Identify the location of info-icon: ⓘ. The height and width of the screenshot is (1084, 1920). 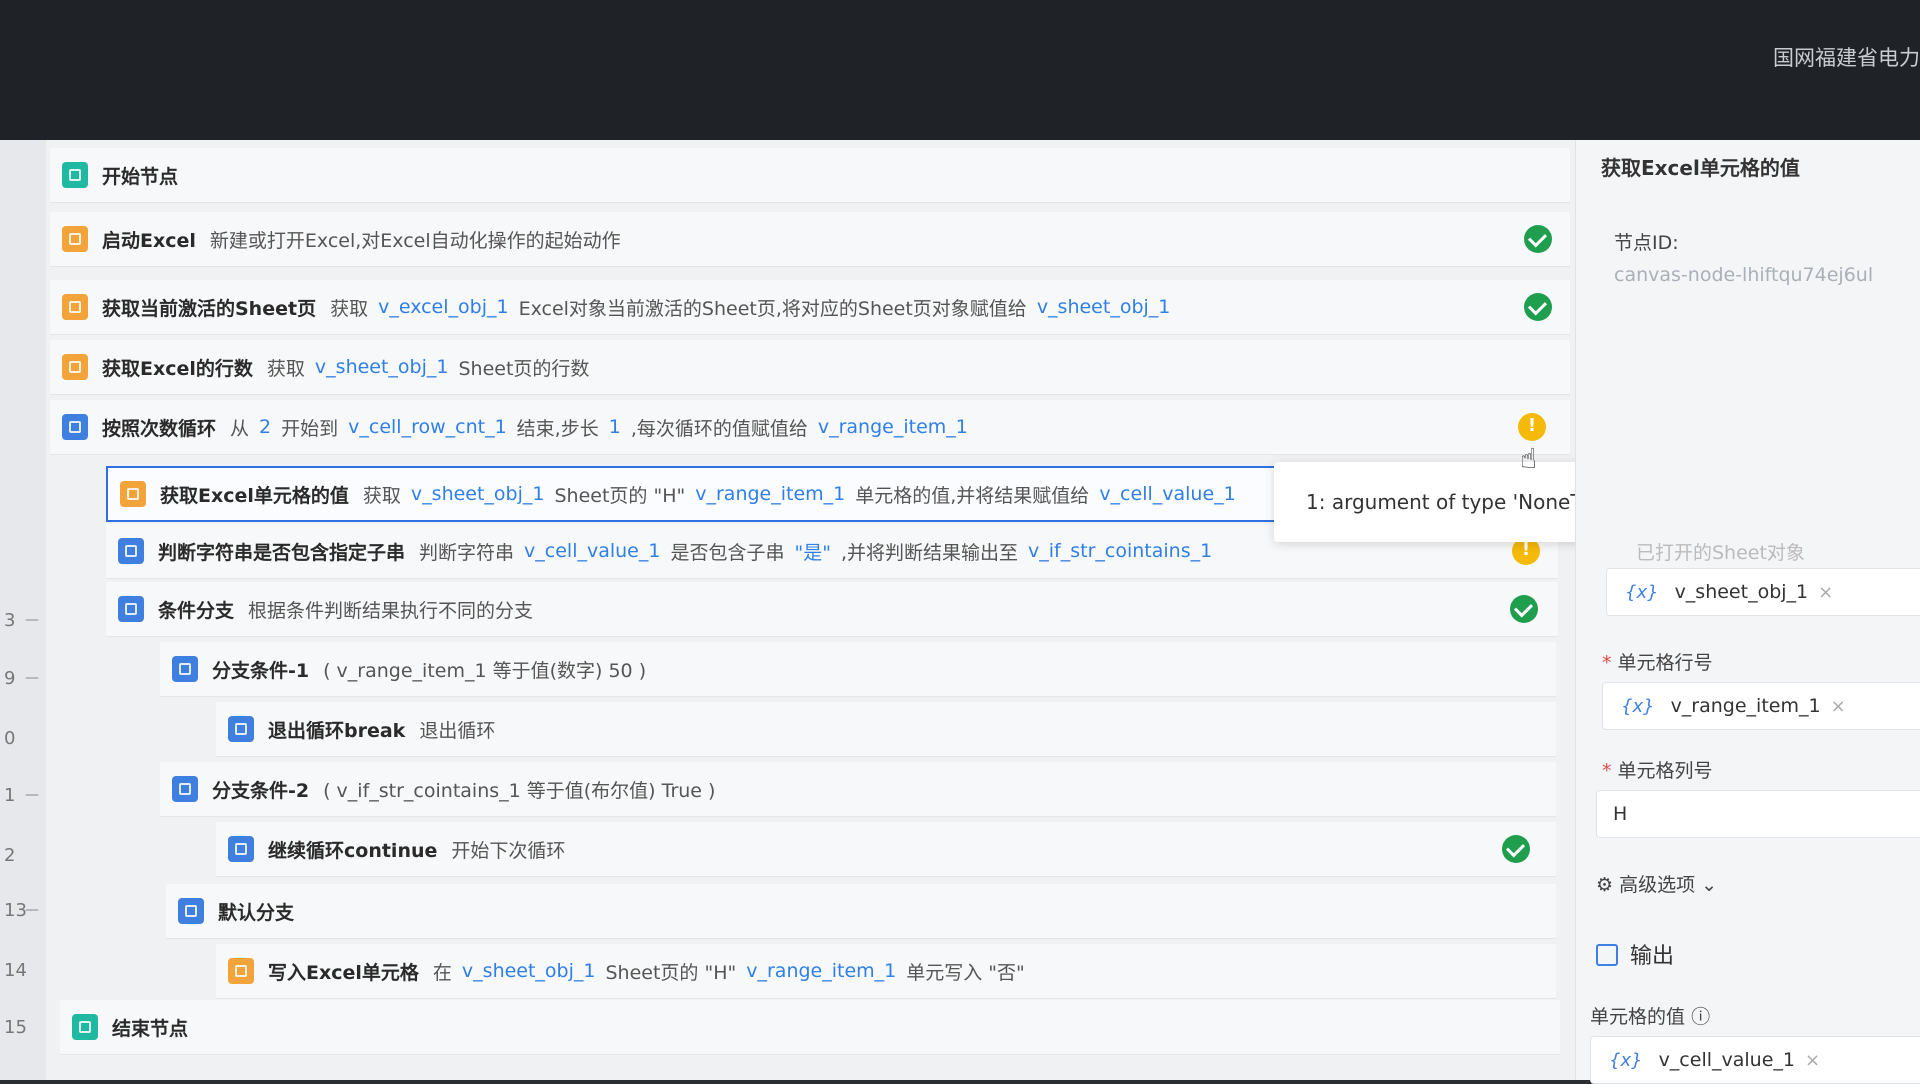
(1701, 1017).